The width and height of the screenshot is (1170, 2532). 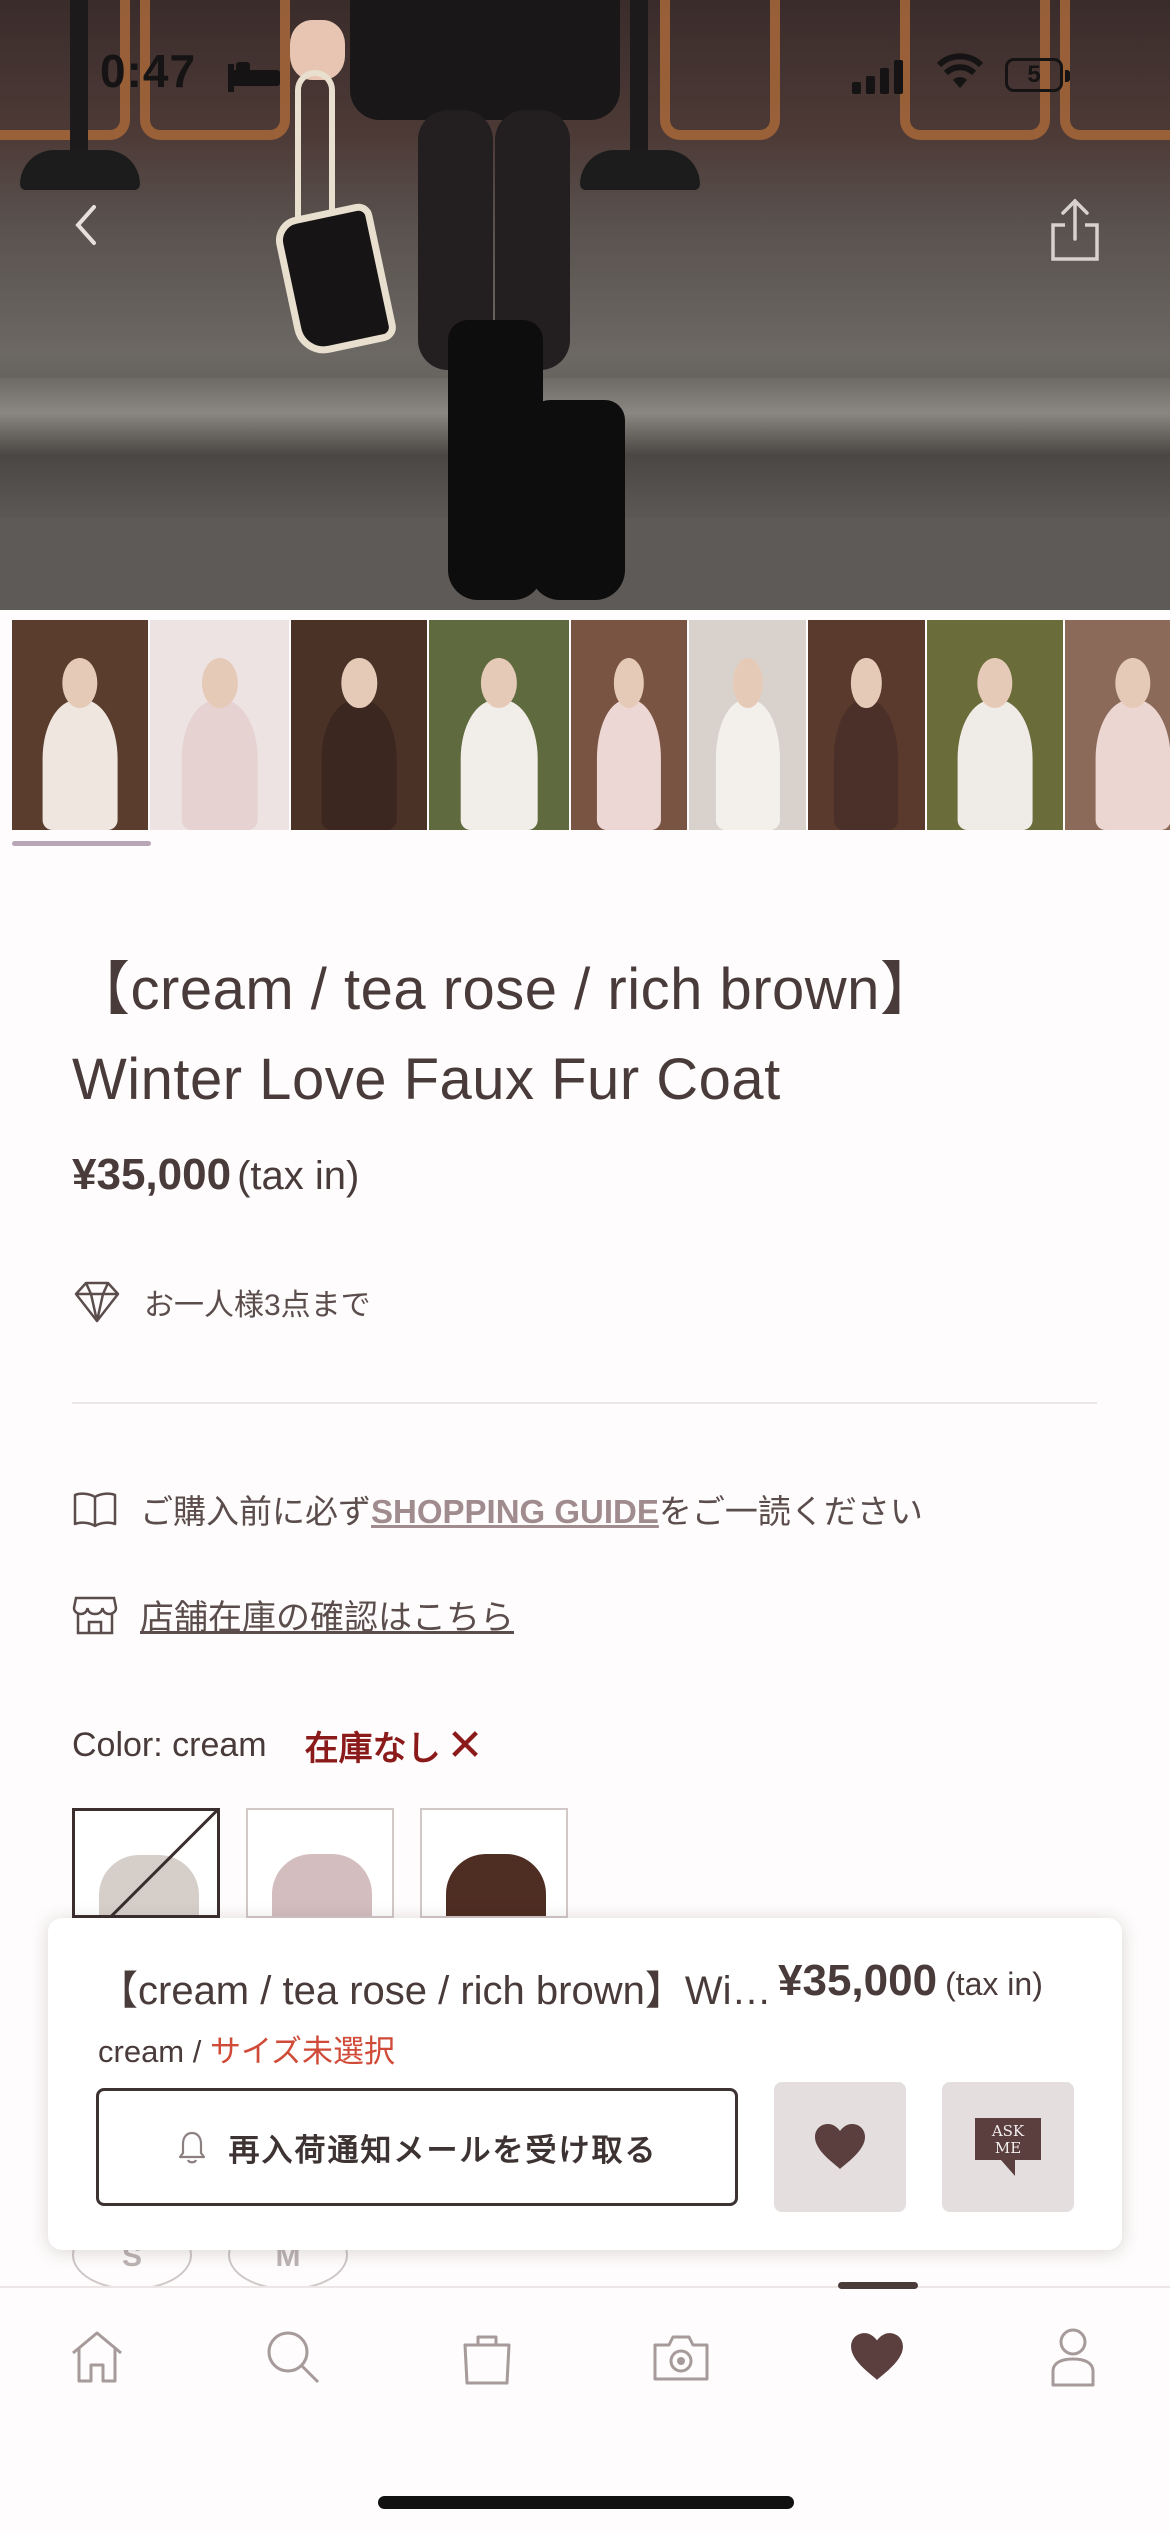 I want to click on purchase-limit-row: お一人様3点まで, so click(x=221, y=1302).